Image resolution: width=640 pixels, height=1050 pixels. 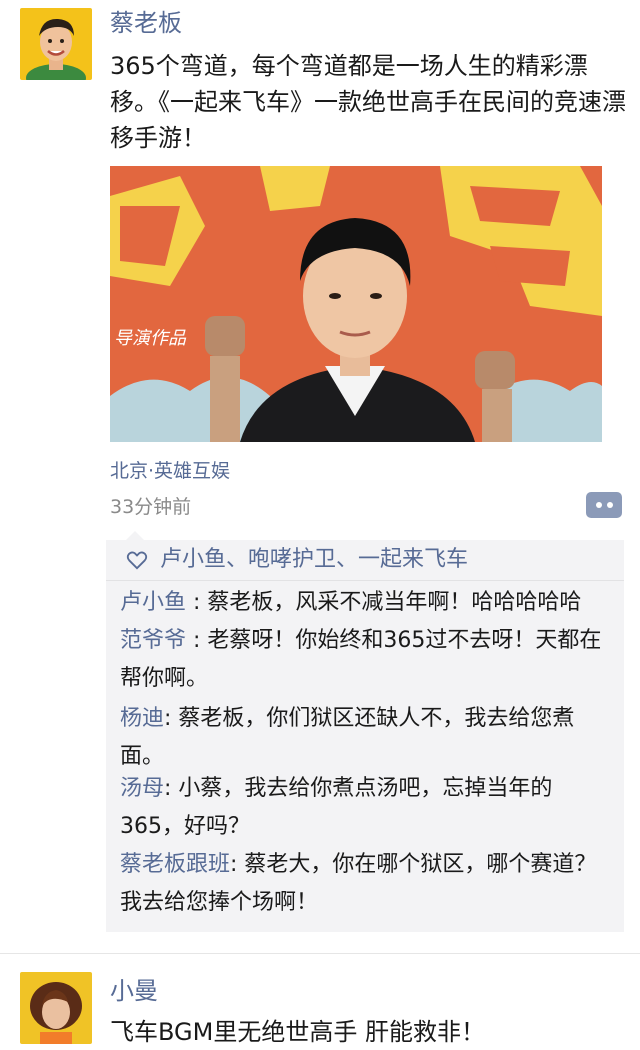 What do you see at coordinates (297, 1032) in the screenshot?
I see `post-text: 飞车BGM里无绝世高手 肝能救非！` at bounding box center [297, 1032].